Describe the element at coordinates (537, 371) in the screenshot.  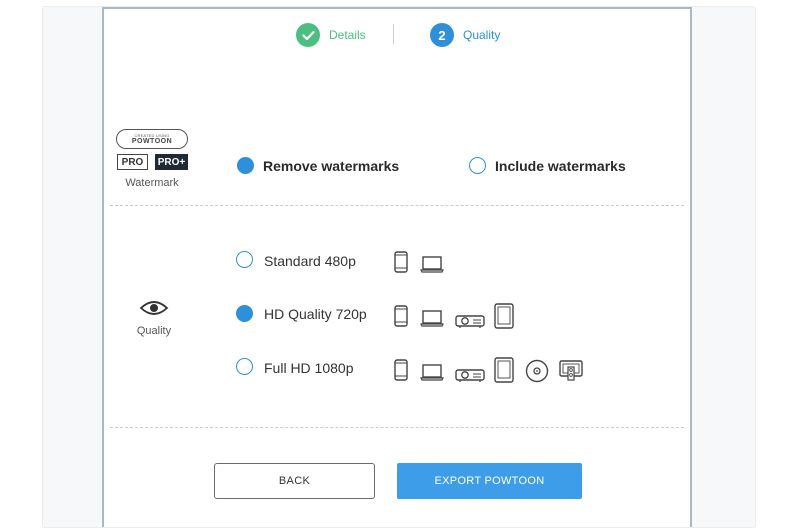
I see `disc-icon` at that location.